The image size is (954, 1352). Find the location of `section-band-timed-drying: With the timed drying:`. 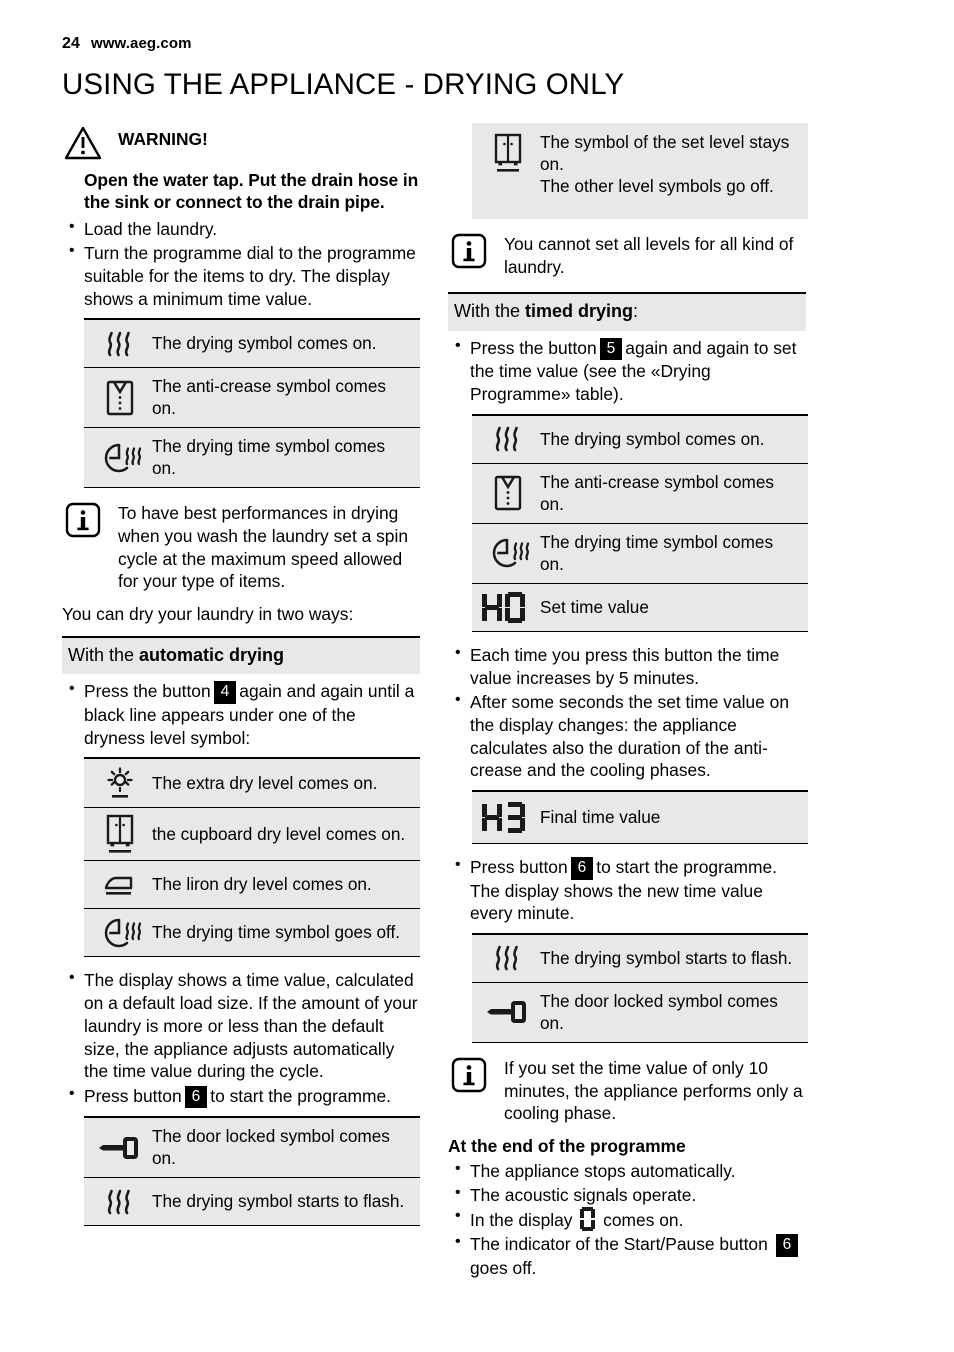

section-band-timed-drying: With the timed drying: is located at coordinates (627, 311).